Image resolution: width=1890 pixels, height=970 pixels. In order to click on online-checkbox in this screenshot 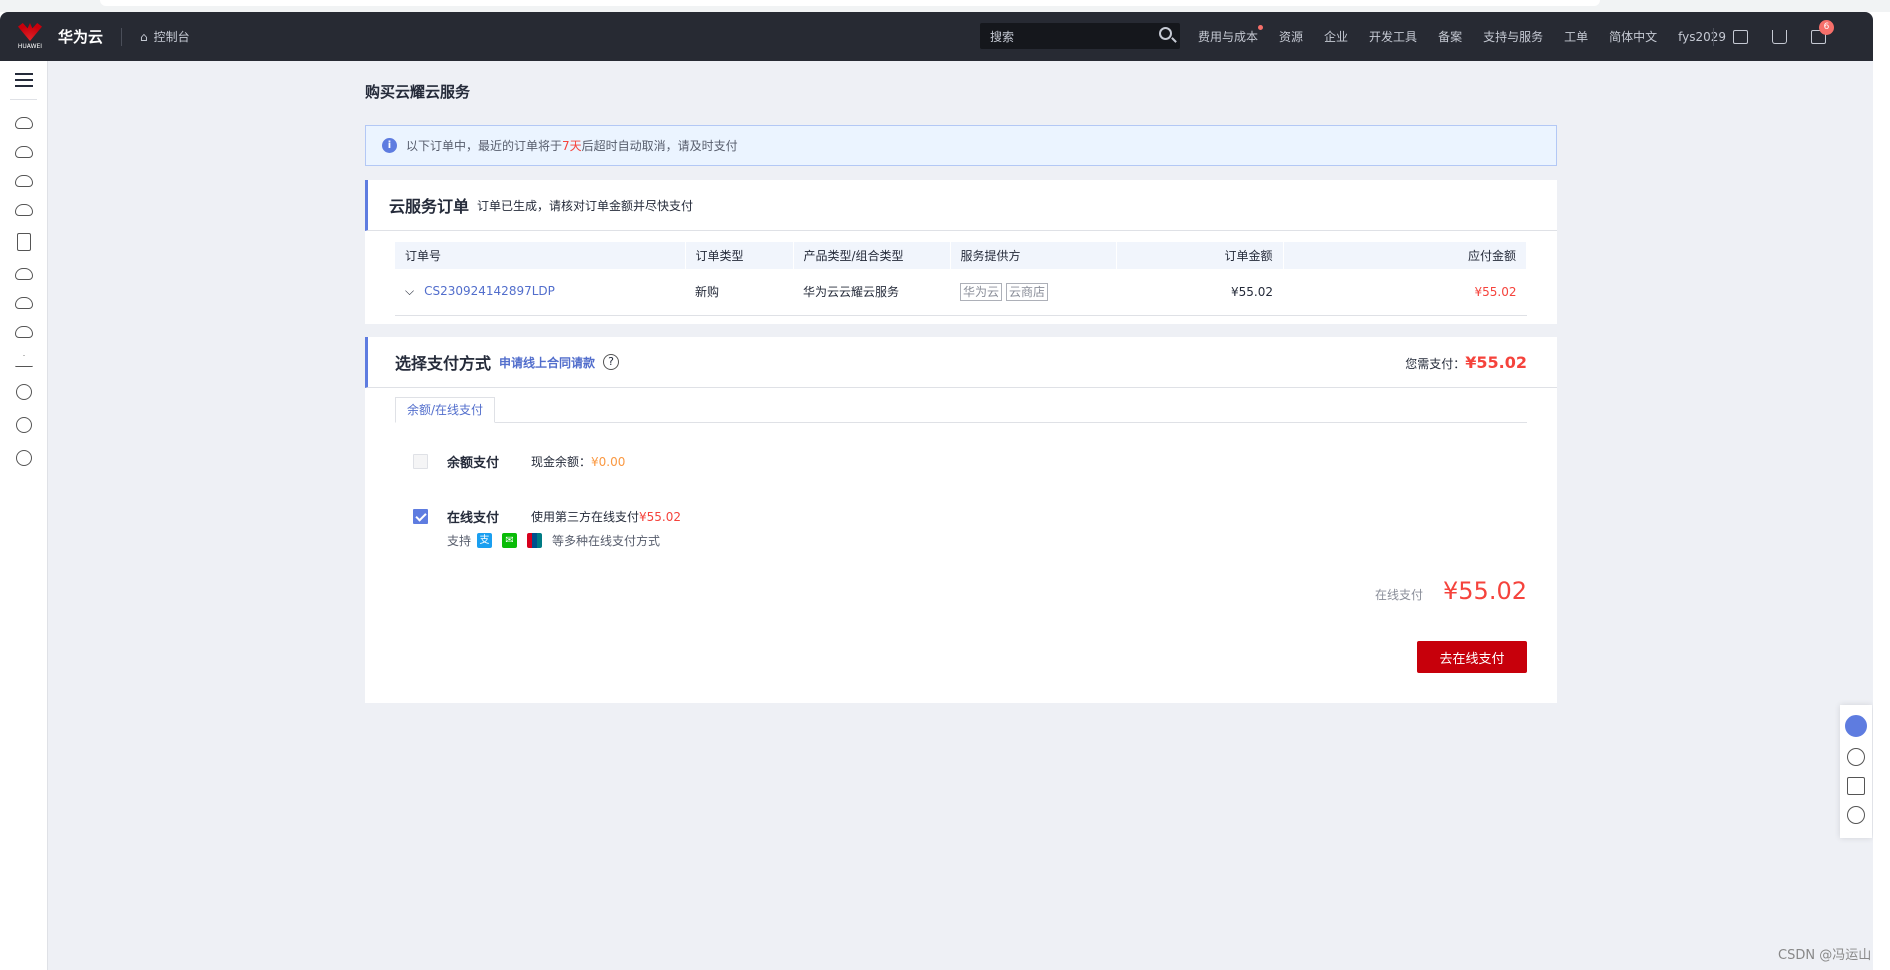, I will do `click(420, 516)`.